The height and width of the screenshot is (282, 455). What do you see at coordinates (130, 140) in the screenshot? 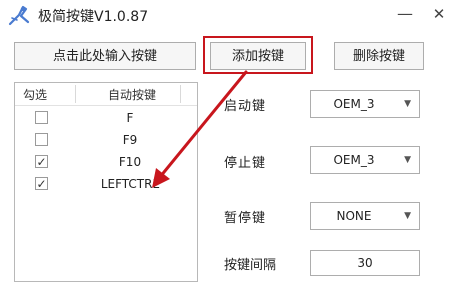
I see `row-key-label: F9` at bounding box center [130, 140].